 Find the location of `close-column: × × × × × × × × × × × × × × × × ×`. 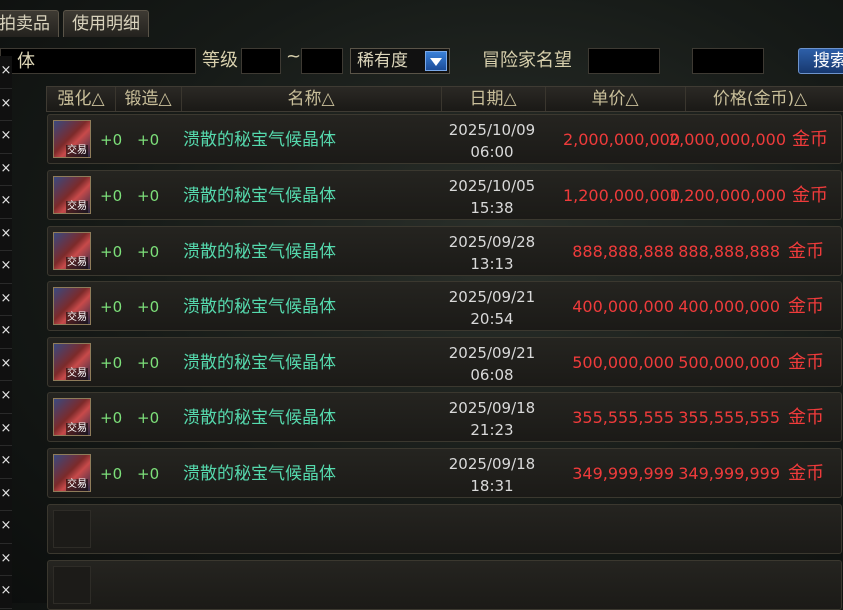

close-column: × × × × × × × × × × × × × × × × × is located at coordinates (6, 332).